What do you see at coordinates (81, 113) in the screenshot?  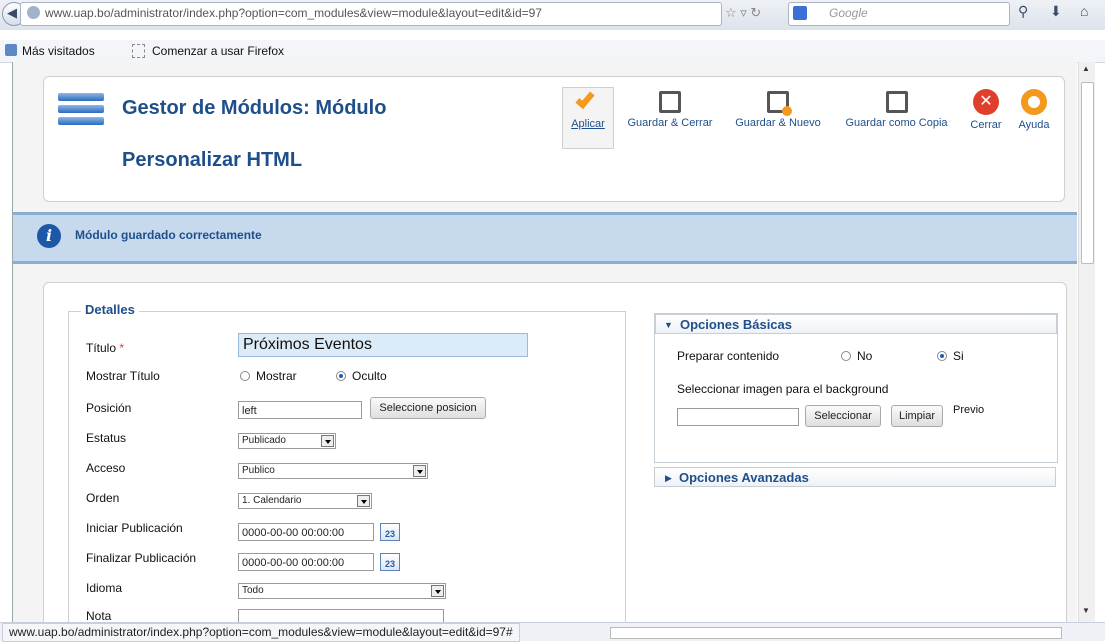 I see `module-manager-icon` at bounding box center [81, 113].